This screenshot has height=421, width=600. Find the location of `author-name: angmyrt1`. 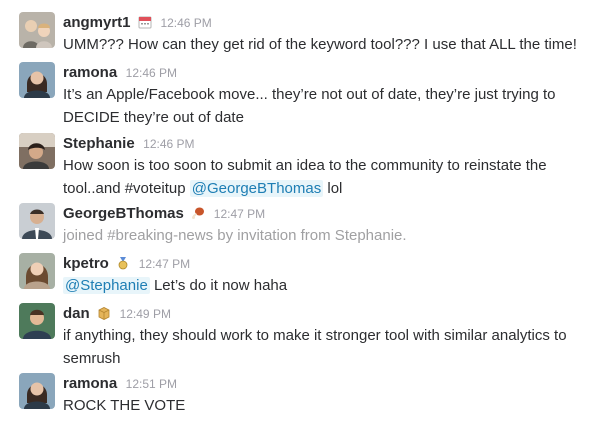

author-name: angmyrt1 is located at coordinates (97, 22).